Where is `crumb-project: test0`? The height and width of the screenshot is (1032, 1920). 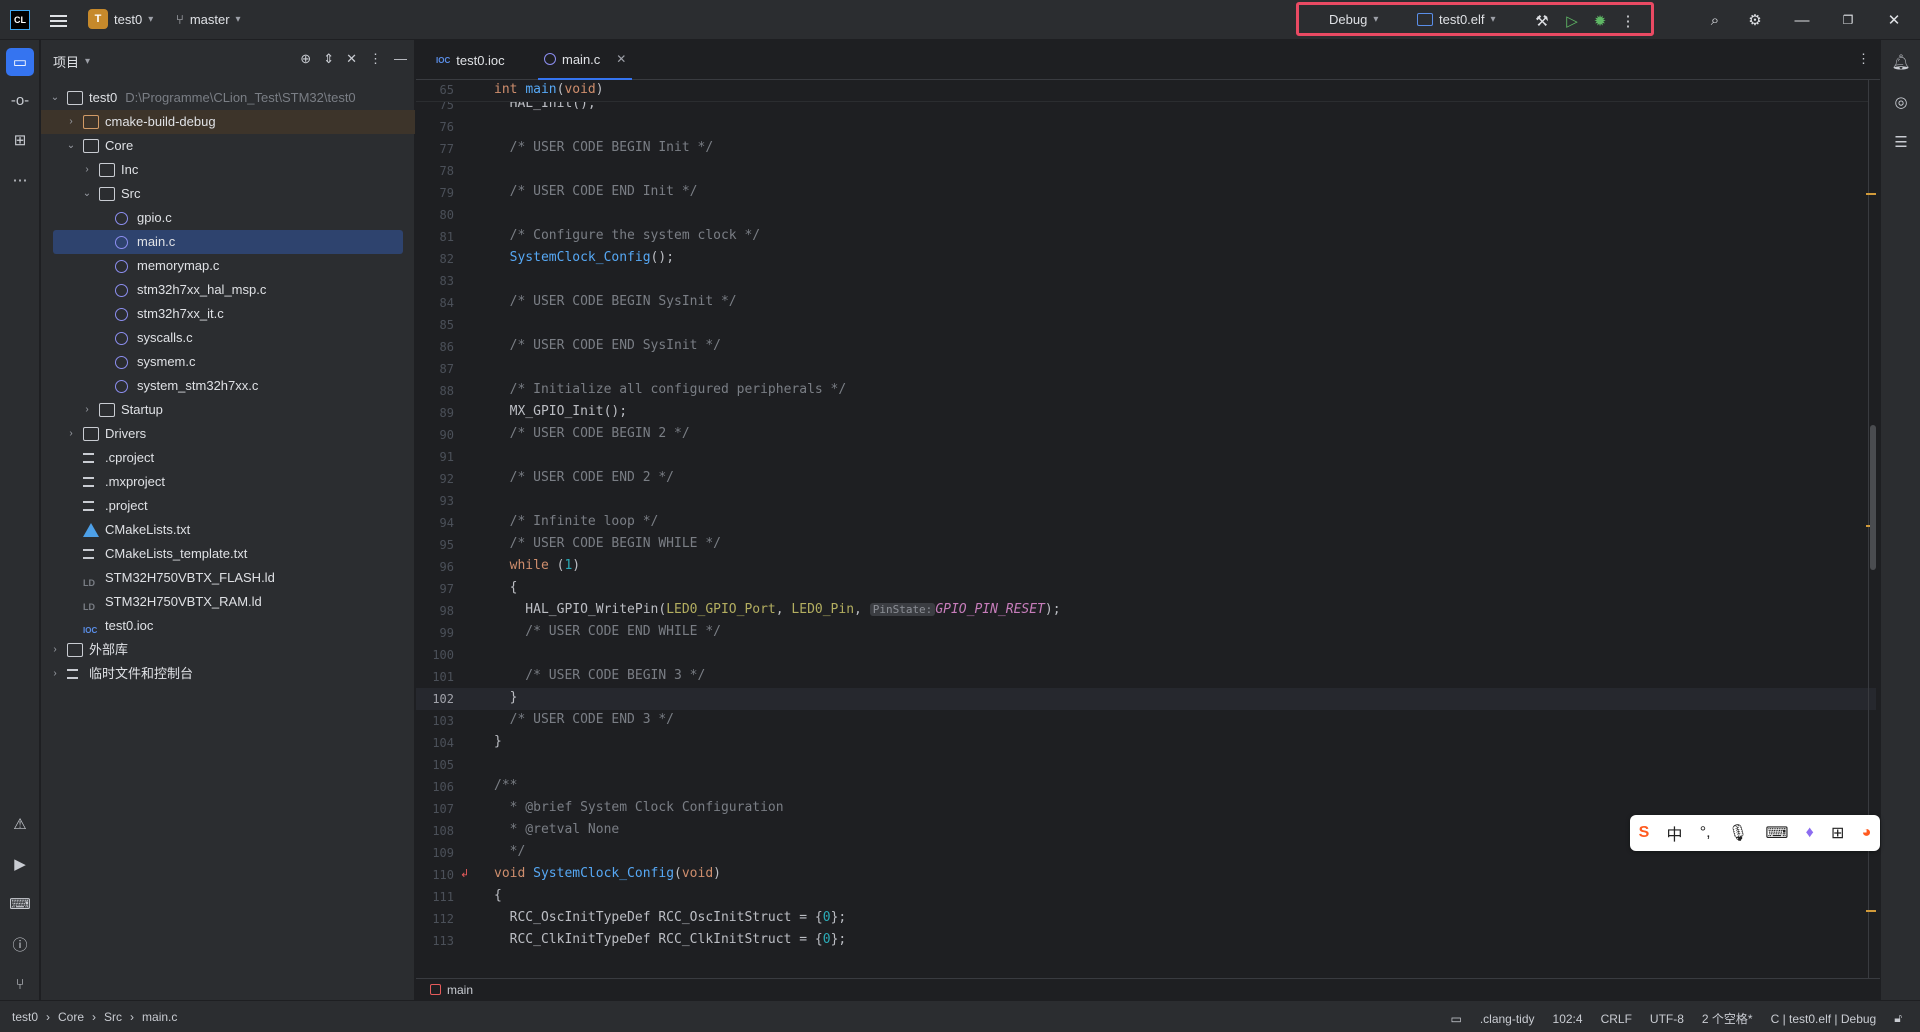 crumb-project: test0 is located at coordinates (25, 1017).